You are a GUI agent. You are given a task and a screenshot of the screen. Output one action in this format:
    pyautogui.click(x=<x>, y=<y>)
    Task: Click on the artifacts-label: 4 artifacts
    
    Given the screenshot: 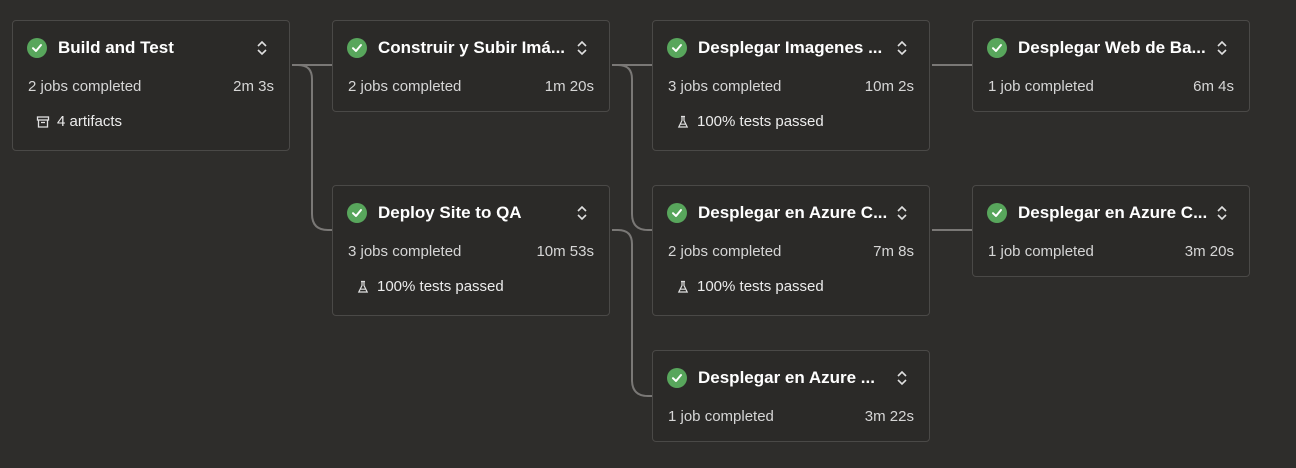 What is the action you would take?
    pyautogui.click(x=90, y=121)
    